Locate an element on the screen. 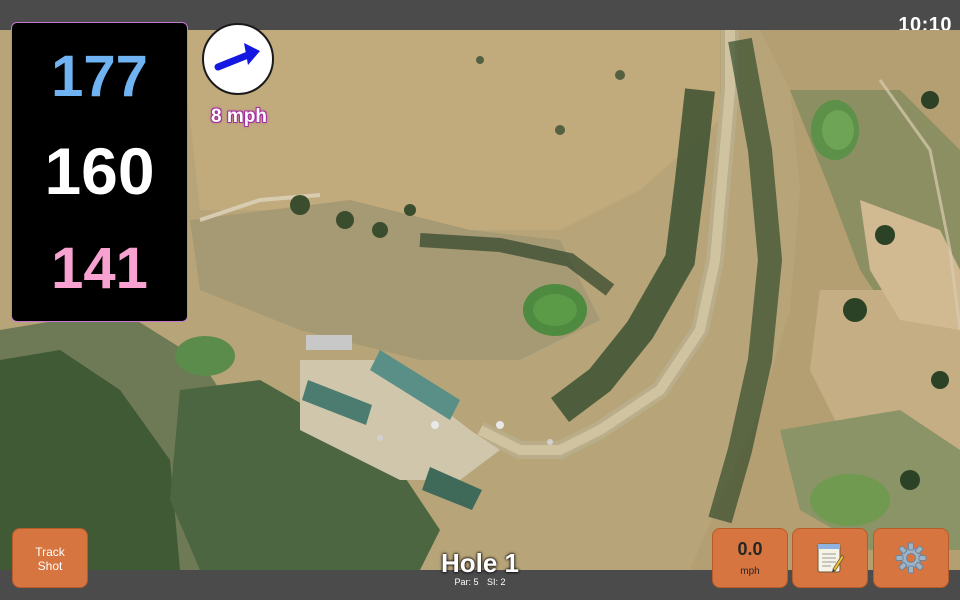 This screenshot has width=960, height=600. hole-info: Par: 5 SI: 2 is located at coordinates (480, 582).